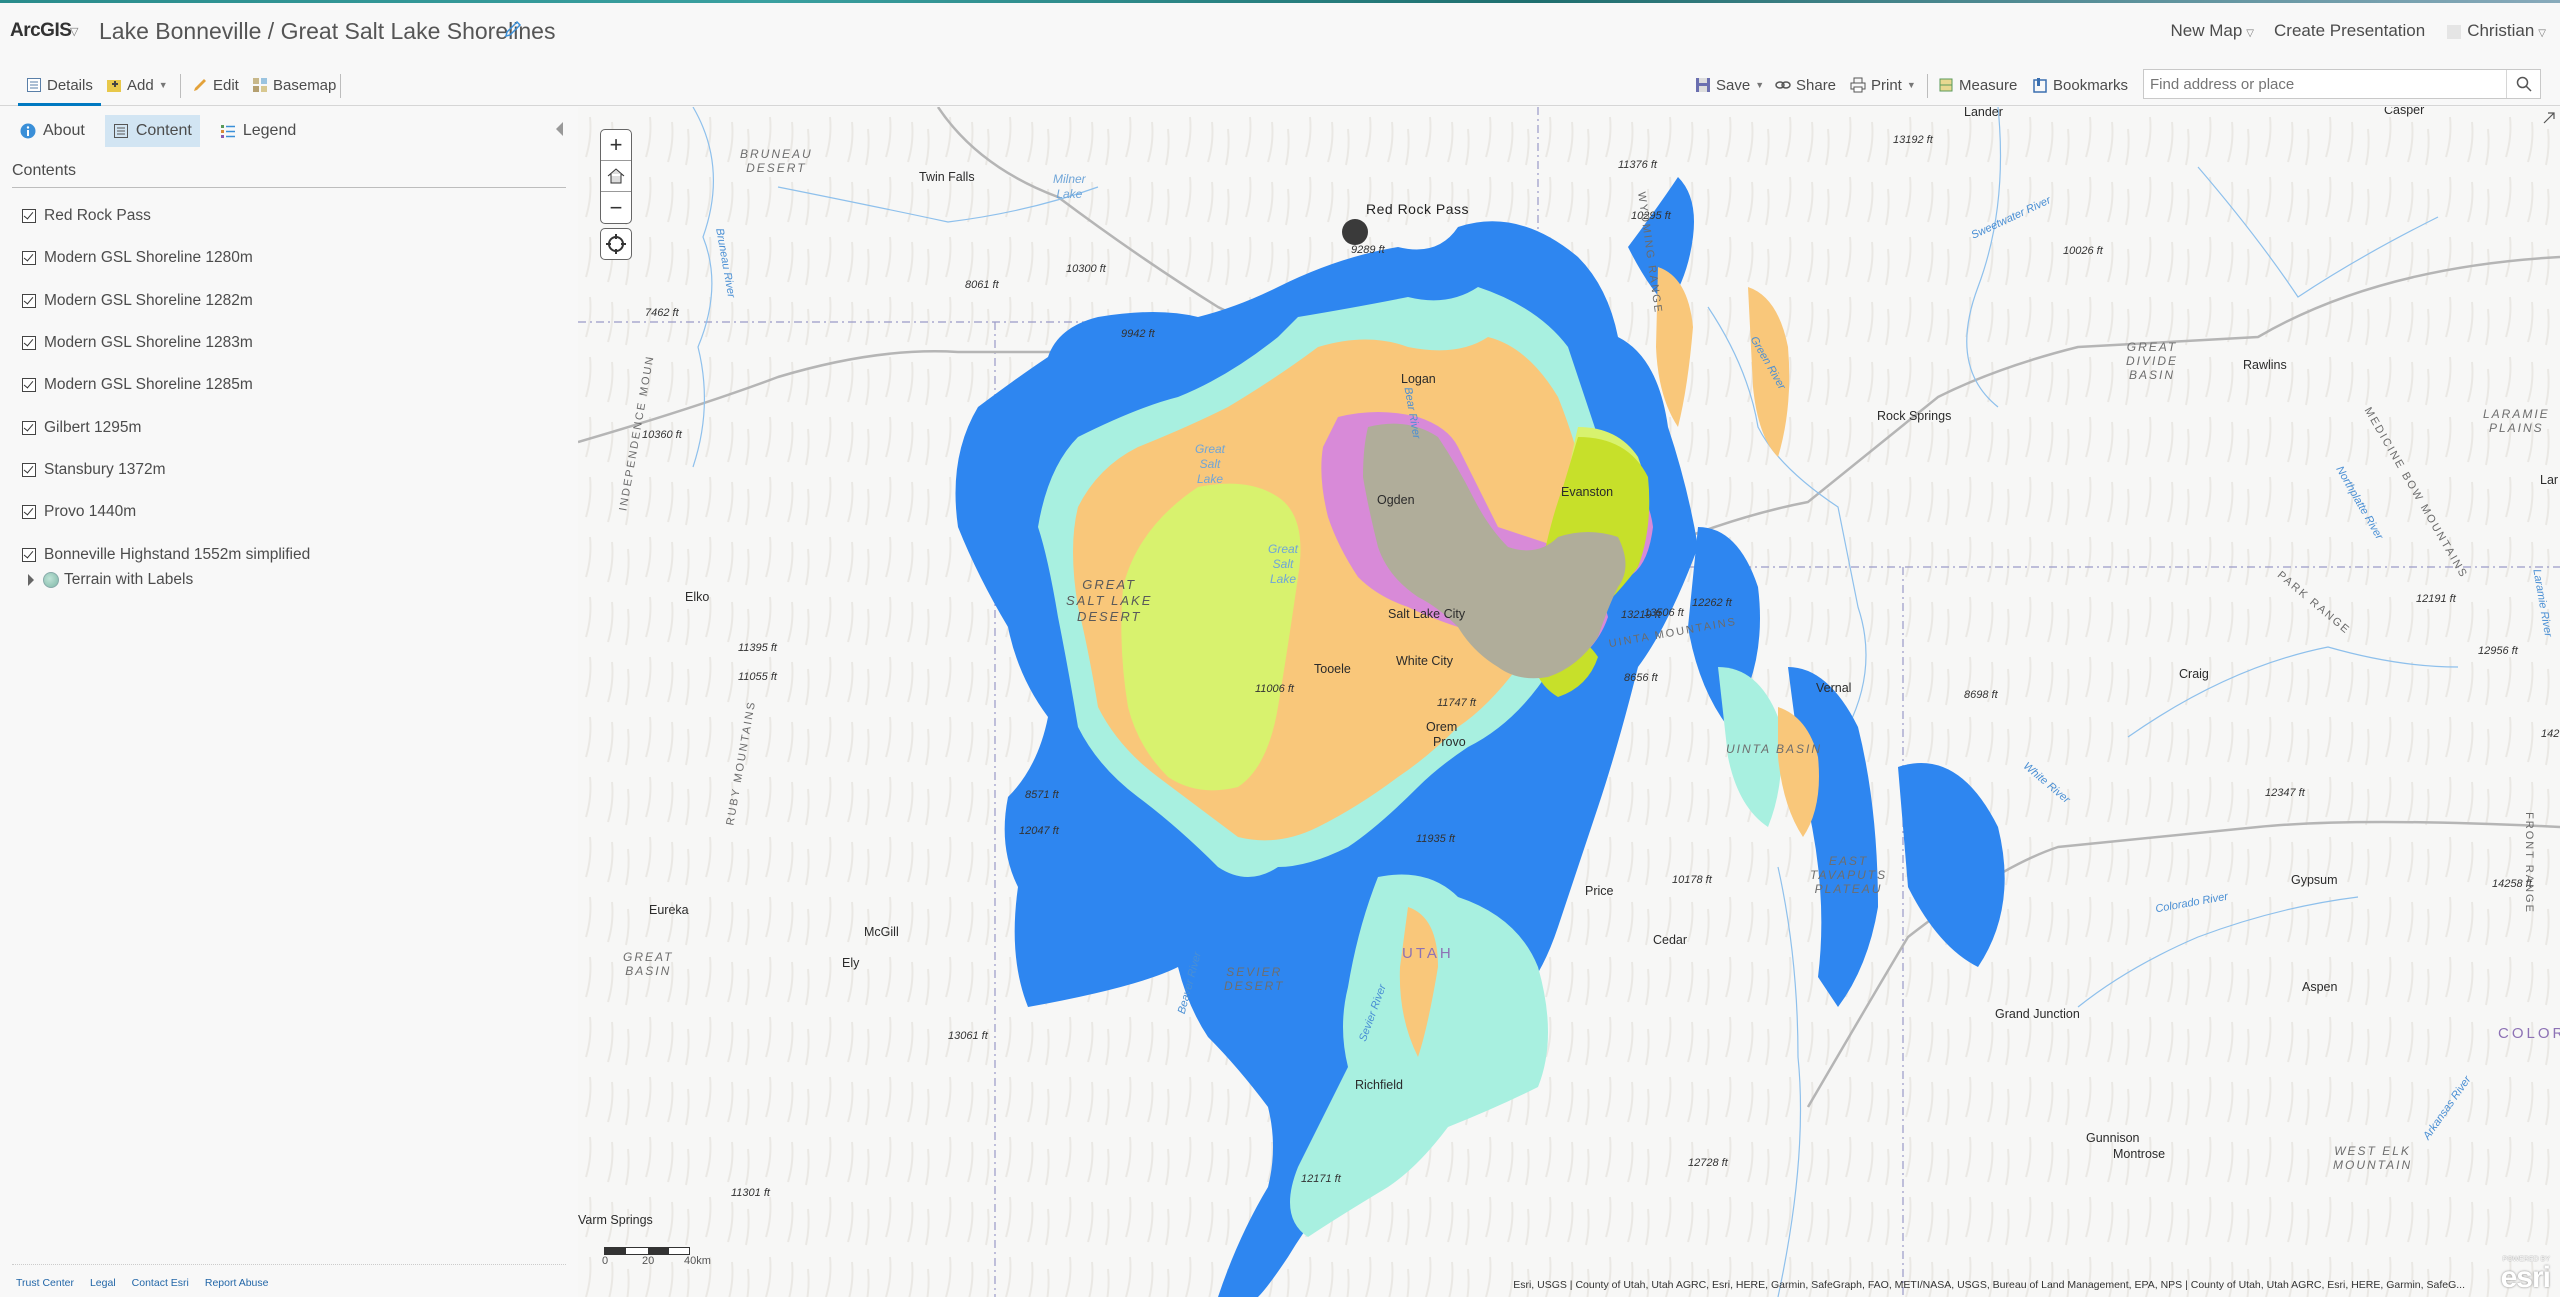 Image resolution: width=2560 pixels, height=1297 pixels. I want to click on city-label: Eureka, so click(669, 910).